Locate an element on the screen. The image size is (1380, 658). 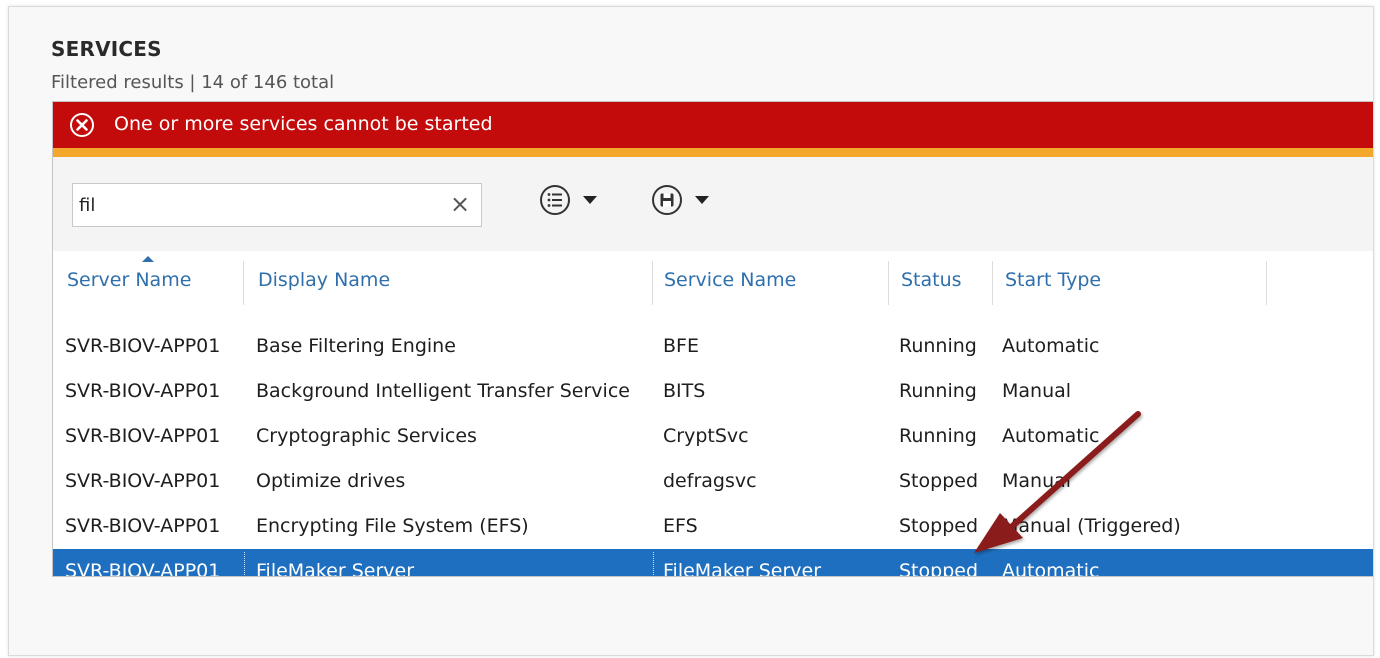
list-icon is located at coordinates (555, 200).